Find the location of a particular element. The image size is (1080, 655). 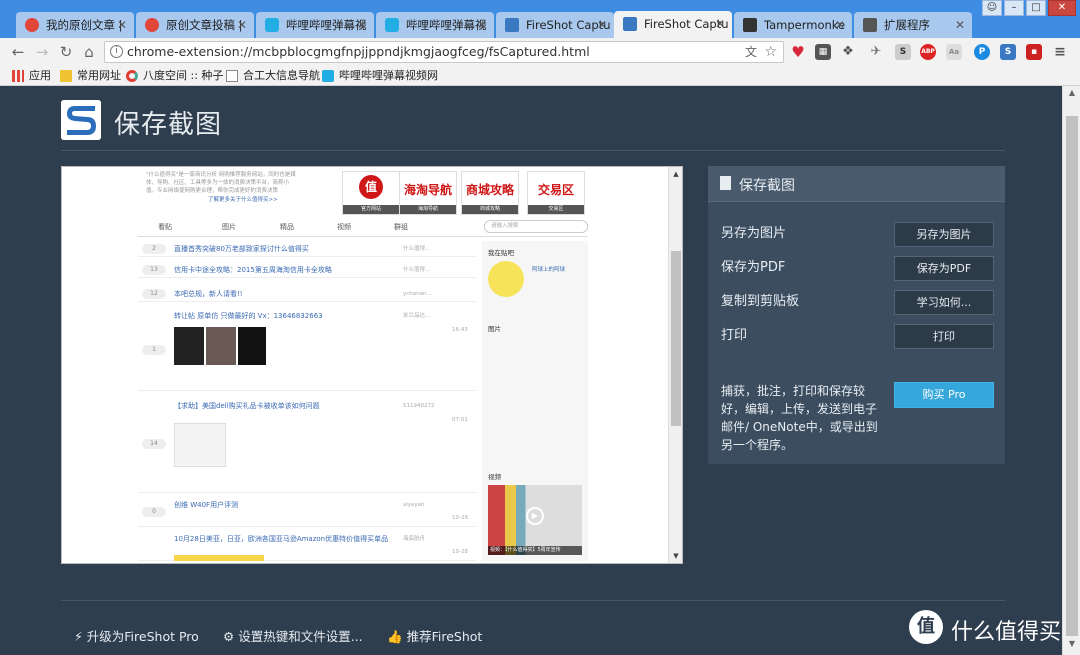

window-close-icon: ✕ is located at coordinates (1062, 8).